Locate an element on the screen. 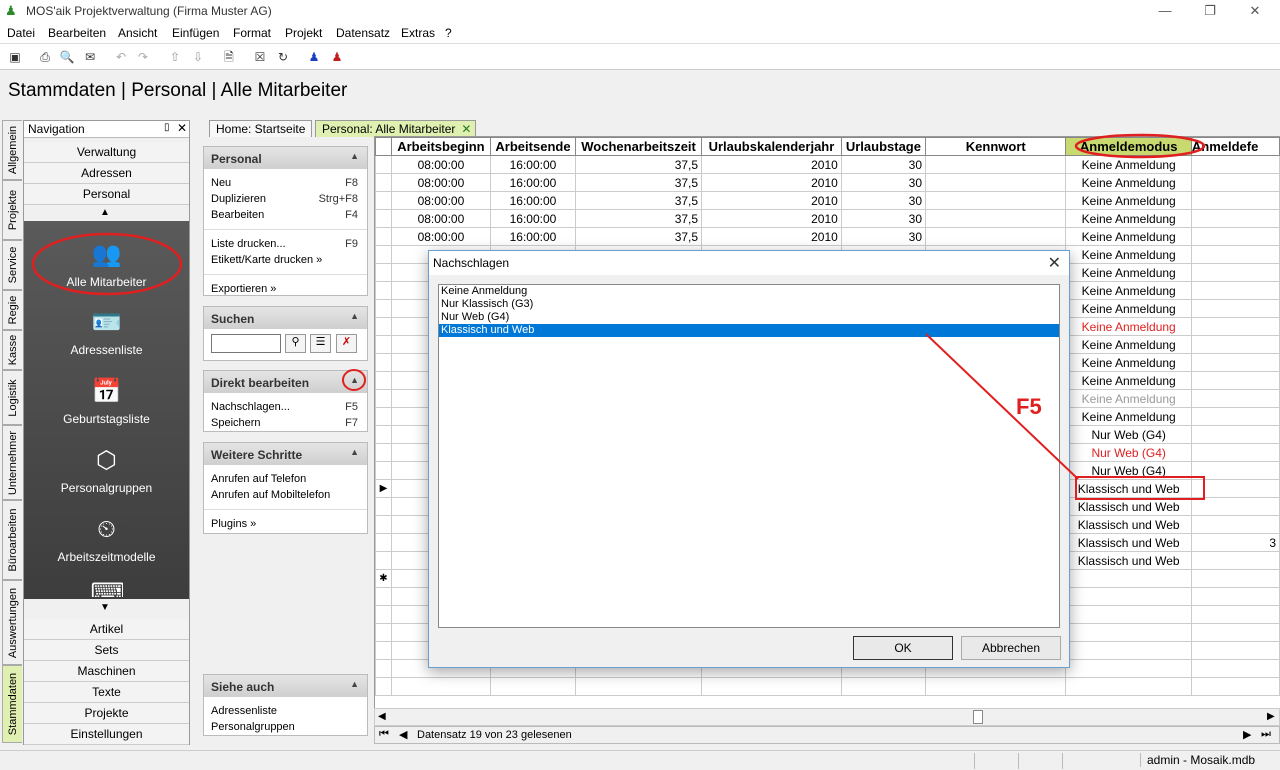  annotation-circle-alle-mitarbeiter is located at coordinates (107, 264).